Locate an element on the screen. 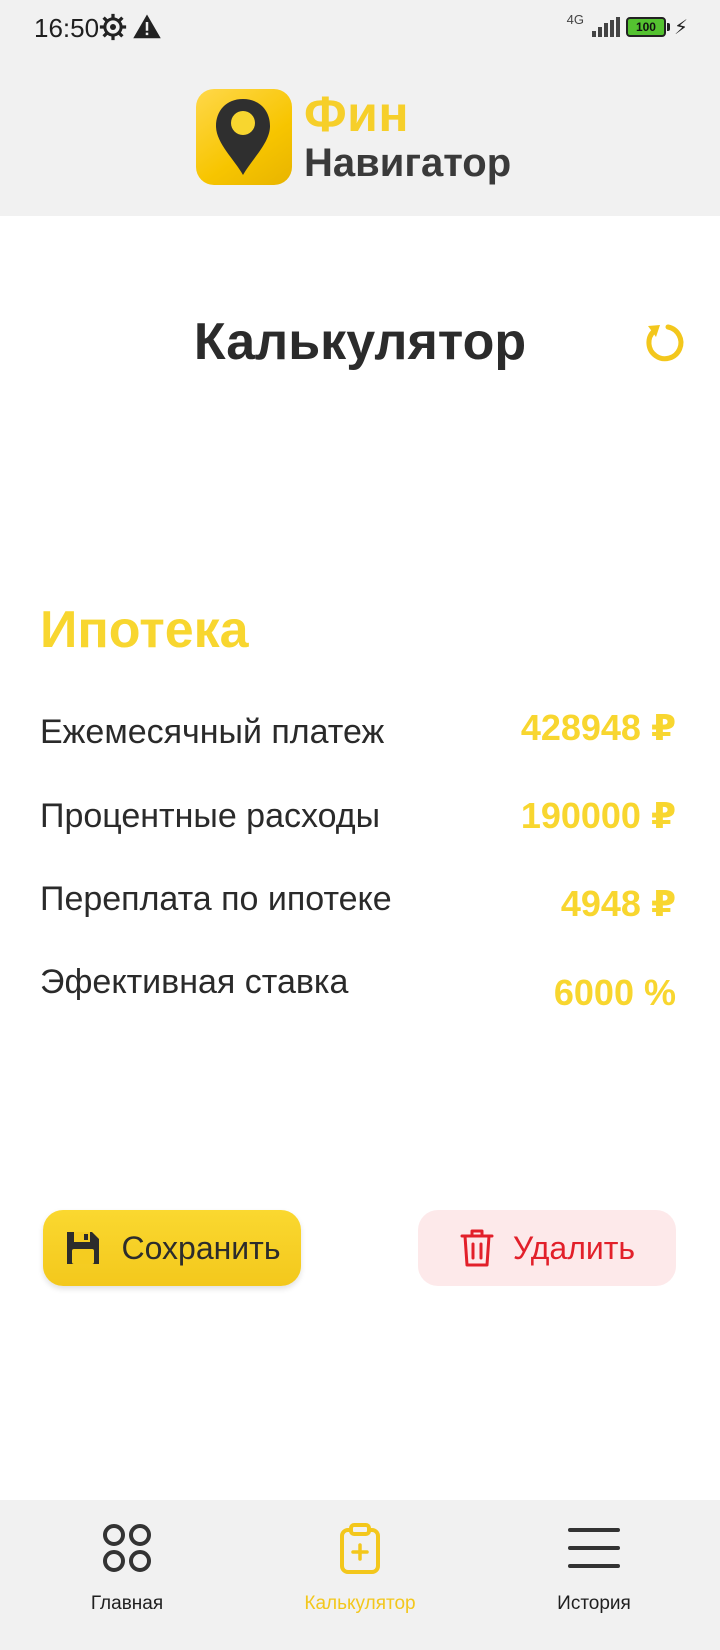 This screenshot has width=720, height=1650. nav-item-calculator: Калькулятор is located at coordinates (360, 1575).